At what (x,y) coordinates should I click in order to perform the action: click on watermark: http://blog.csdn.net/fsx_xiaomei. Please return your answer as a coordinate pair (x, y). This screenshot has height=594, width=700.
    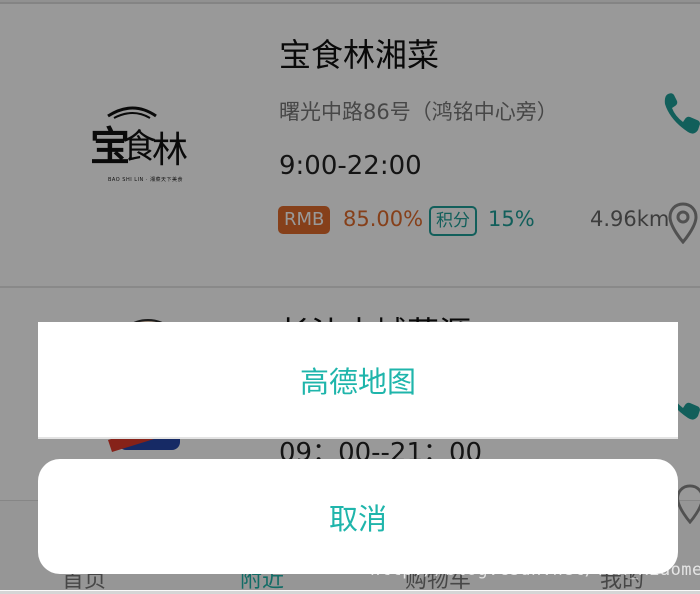
    Looking at the image, I should click on (535, 570).